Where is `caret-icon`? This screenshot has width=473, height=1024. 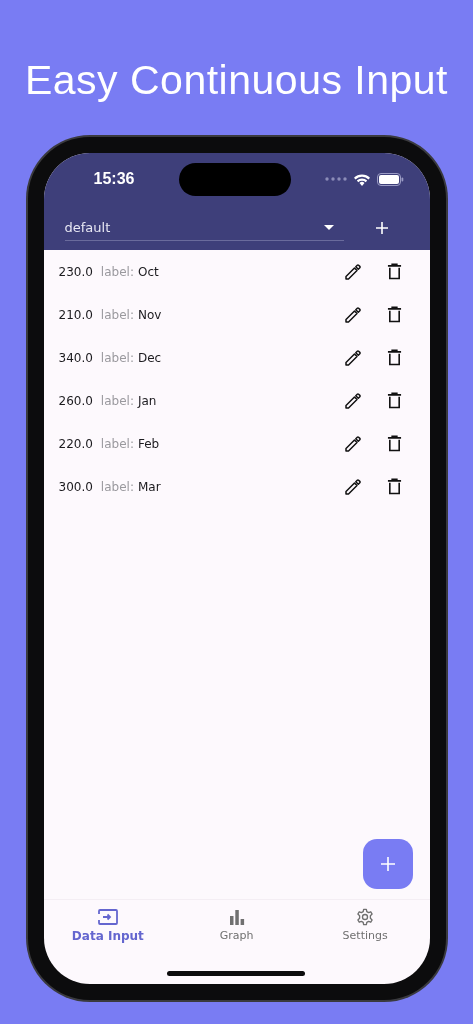
caret-icon is located at coordinates (328, 227).